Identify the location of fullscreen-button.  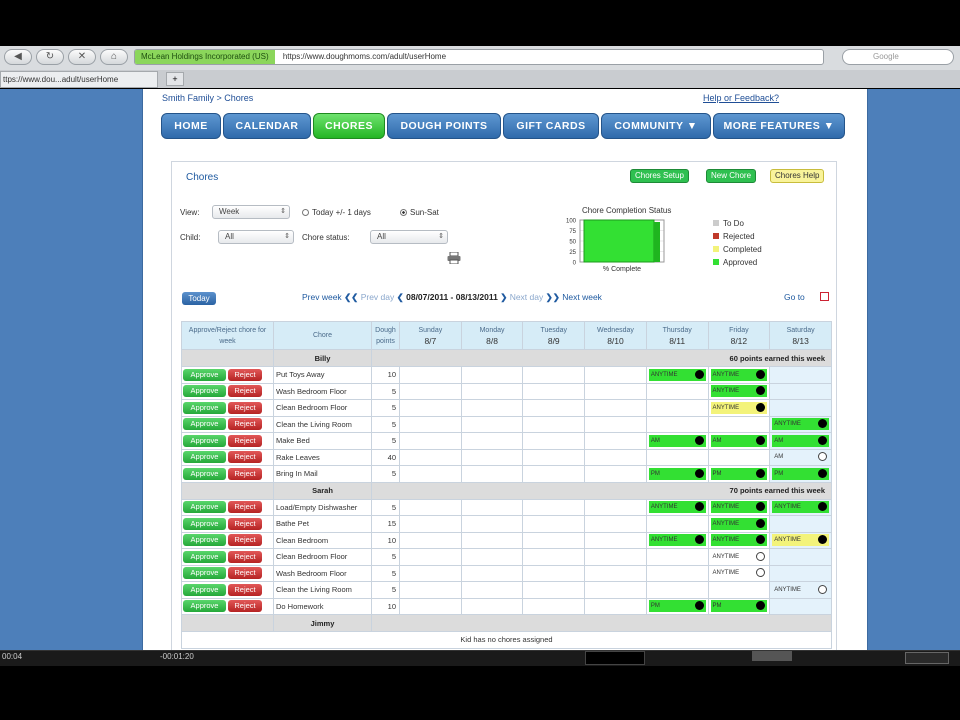
(927, 658).